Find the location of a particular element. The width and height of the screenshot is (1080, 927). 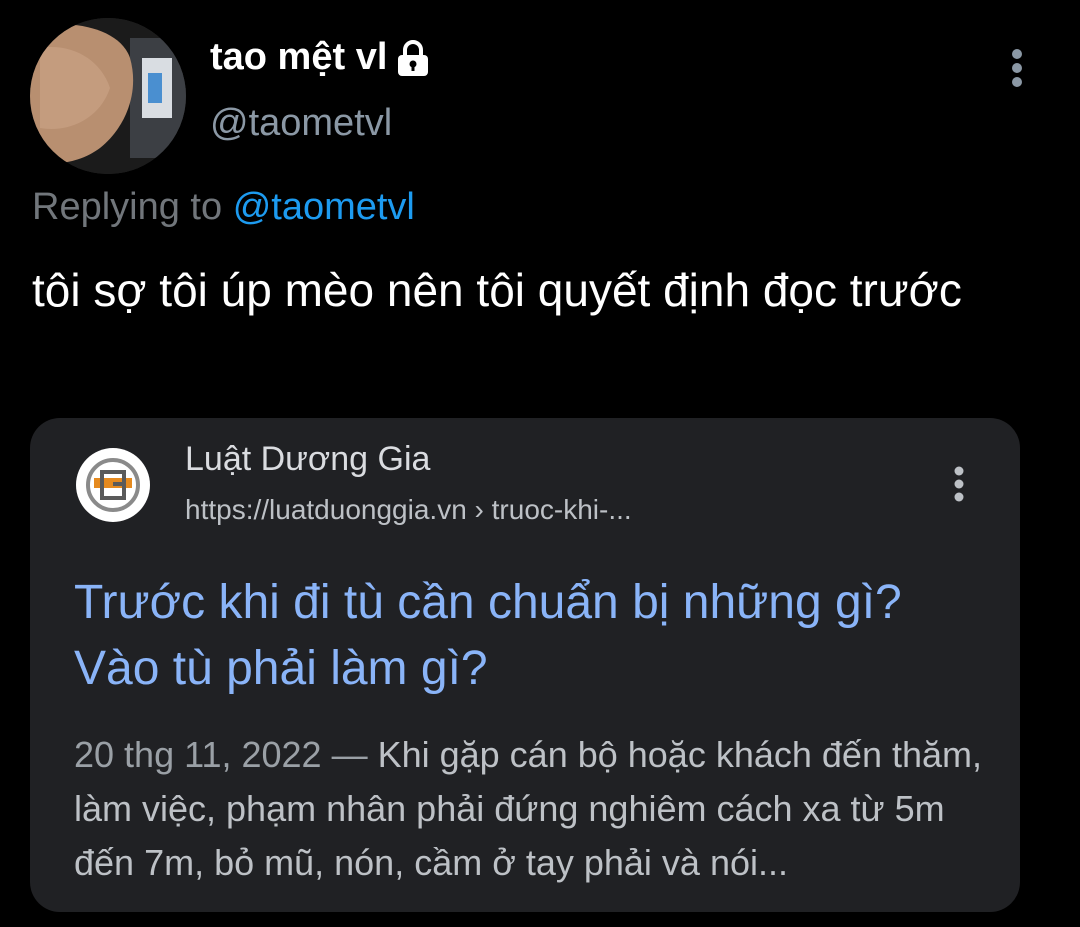

replying-to: Replying to @taometvl is located at coordinates (223, 207).